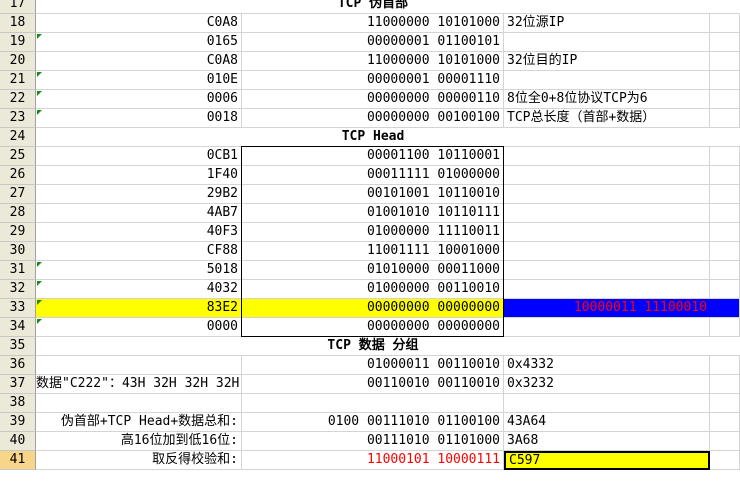  Describe the element at coordinates (607, 99) in the screenshot. I see `cell-note: 8位全0+8位协议TCP为6` at that location.